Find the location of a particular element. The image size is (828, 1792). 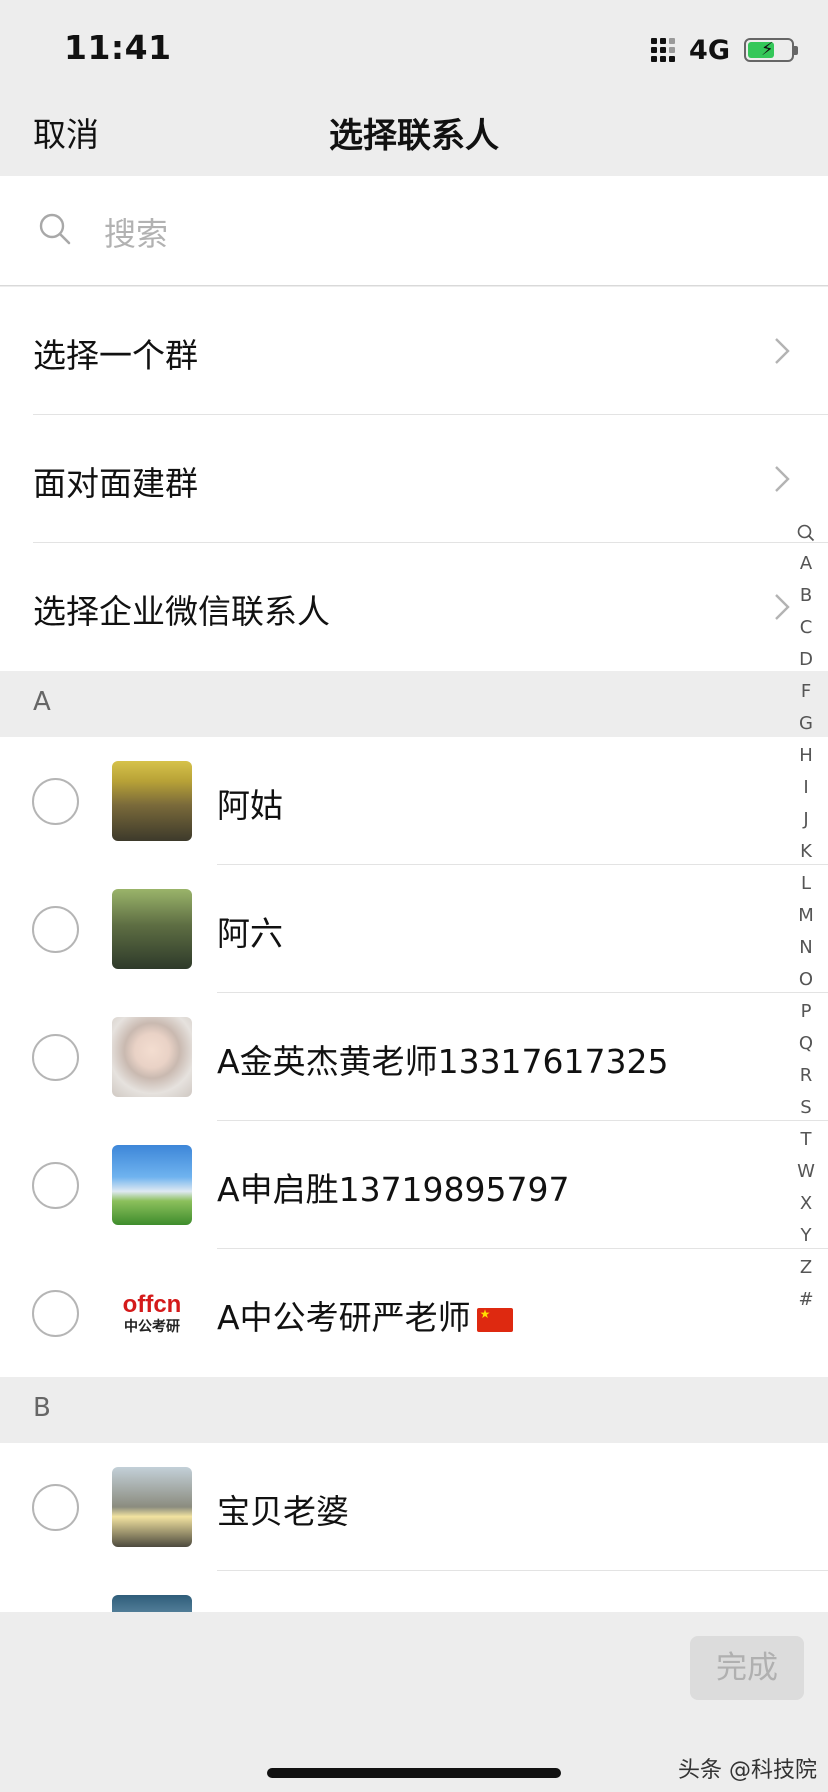

page-title: 选择联系人 is located at coordinates (414, 136).